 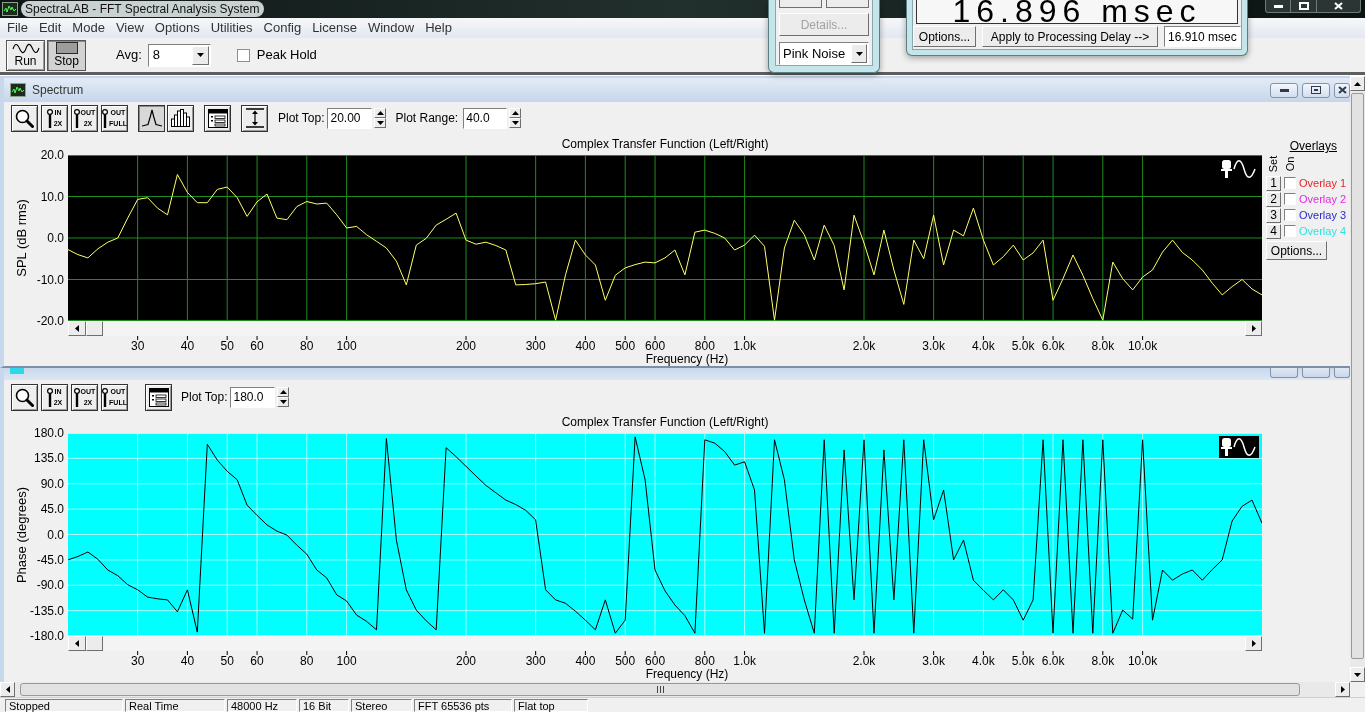 I want to click on scroll-up-button, so click(x=1357, y=83).